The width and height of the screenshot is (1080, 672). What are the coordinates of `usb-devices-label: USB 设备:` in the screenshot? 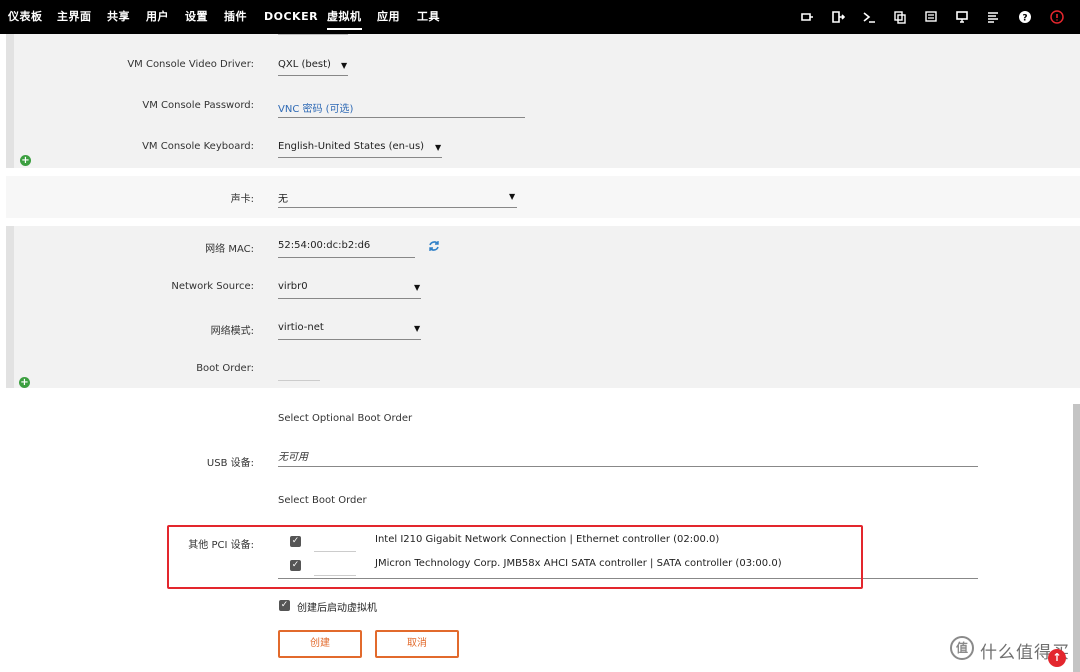 It's located at (230, 463).